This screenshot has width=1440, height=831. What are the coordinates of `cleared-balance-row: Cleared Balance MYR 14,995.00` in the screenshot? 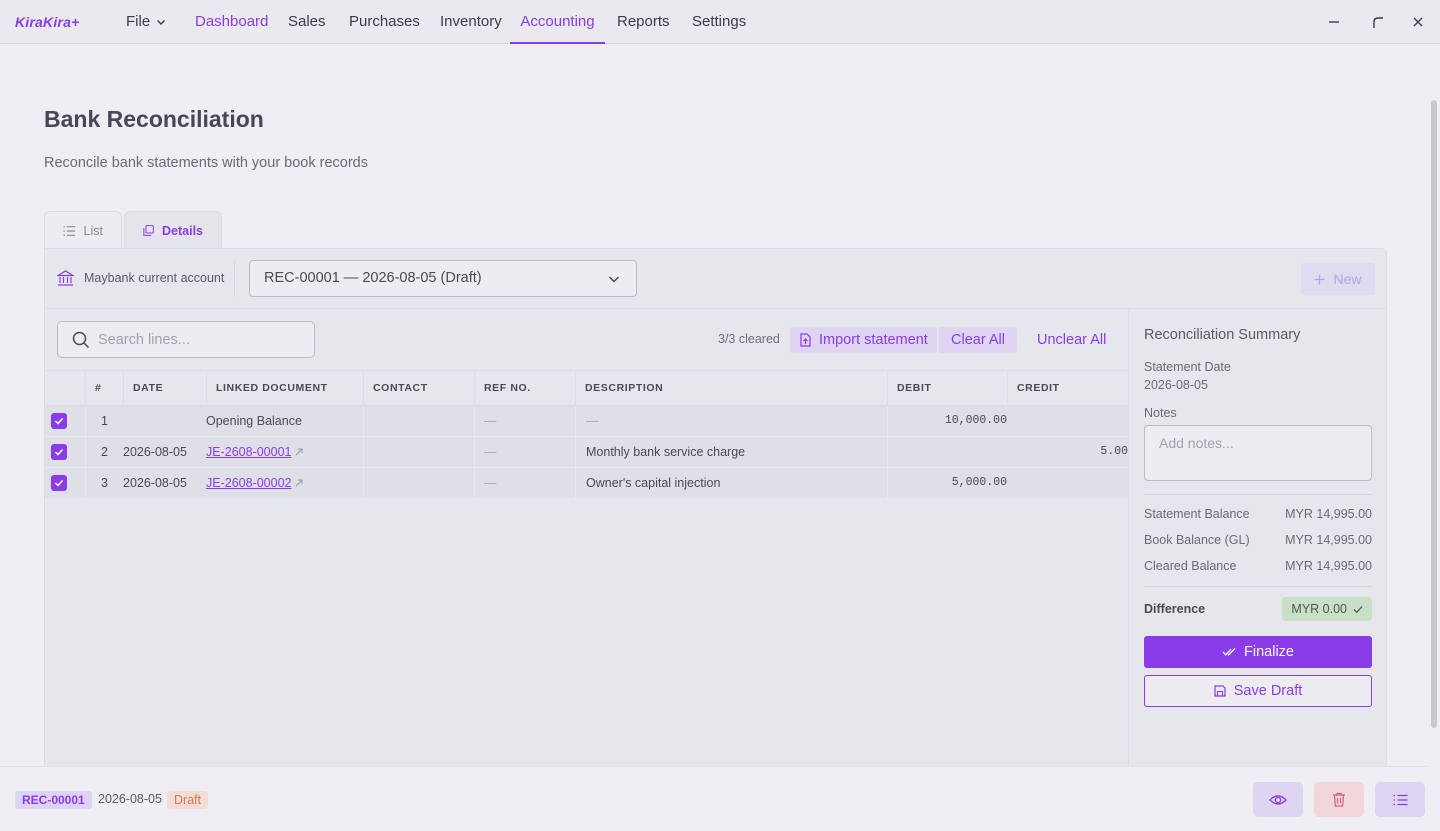 It's located at (1258, 566).